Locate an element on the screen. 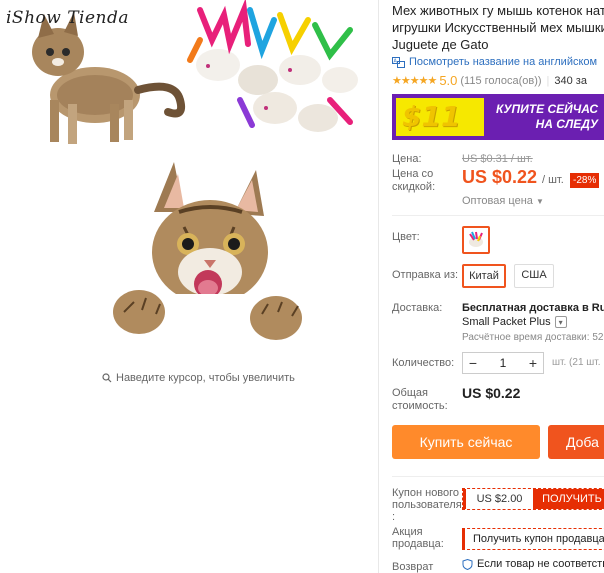  wholesale-label: Оптовая цена is located at coordinates (497, 201).